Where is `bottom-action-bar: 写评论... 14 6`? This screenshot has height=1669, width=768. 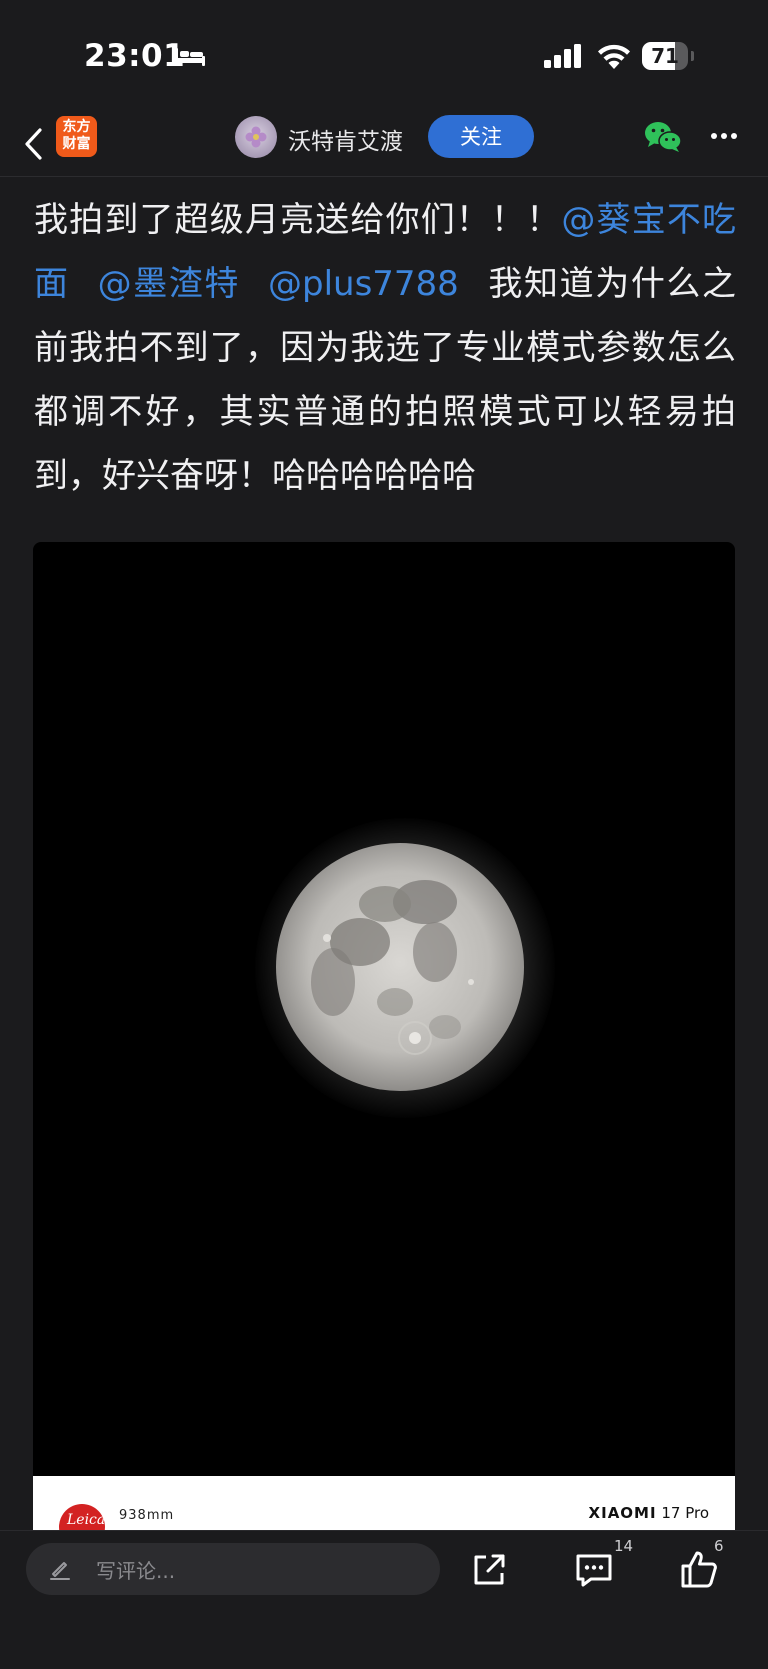 bottom-action-bar: 写评论... 14 6 is located at coordinates (384, 1599).